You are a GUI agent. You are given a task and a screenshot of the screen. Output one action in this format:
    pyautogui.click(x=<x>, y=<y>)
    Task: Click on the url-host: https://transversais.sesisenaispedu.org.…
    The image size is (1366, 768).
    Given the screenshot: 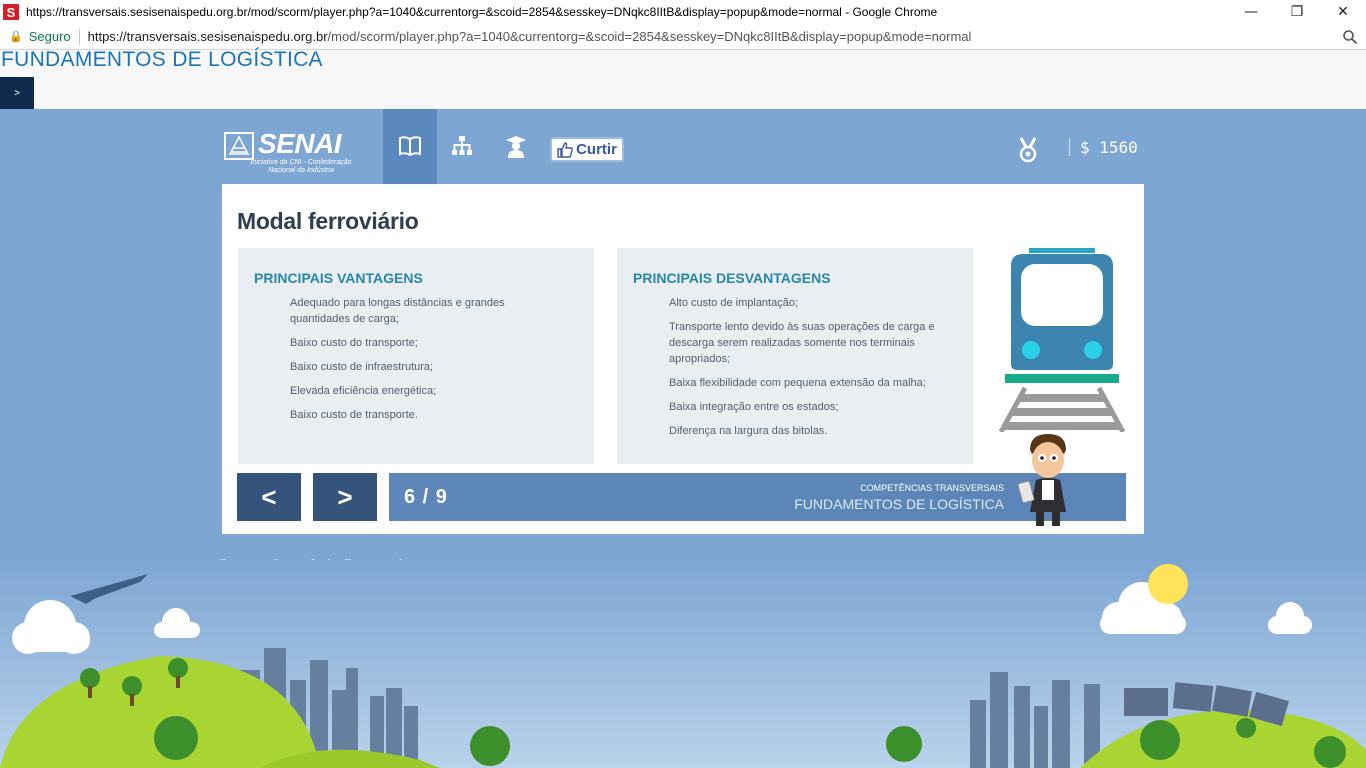 What is the action you would take?
    pyautogui.click(x=207, y=36)
    